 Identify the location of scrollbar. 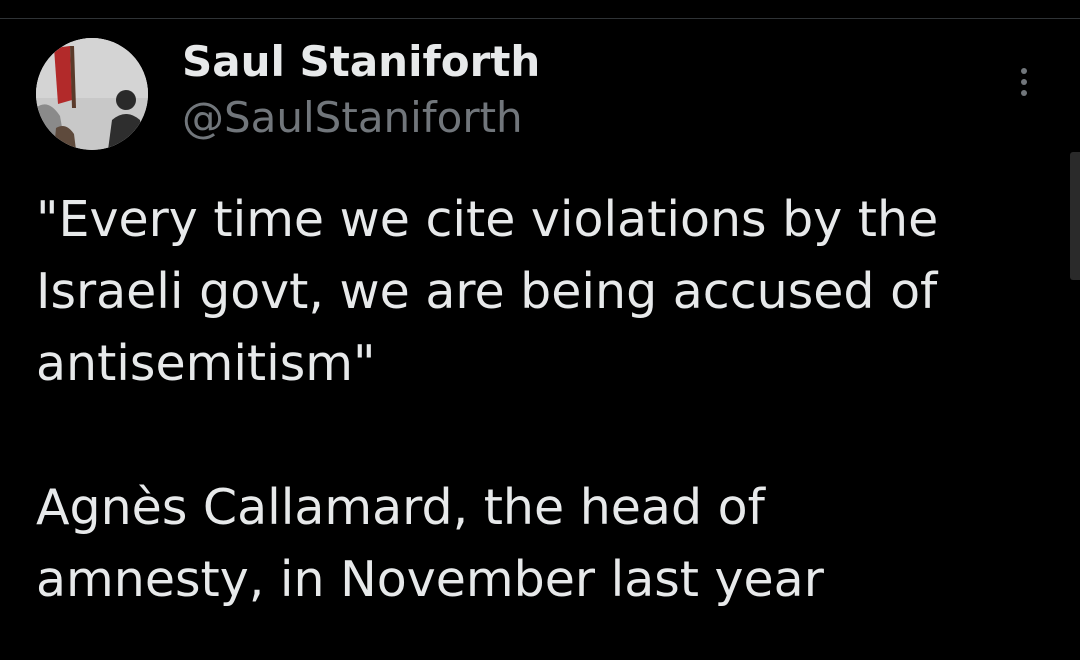
(1075, 216).